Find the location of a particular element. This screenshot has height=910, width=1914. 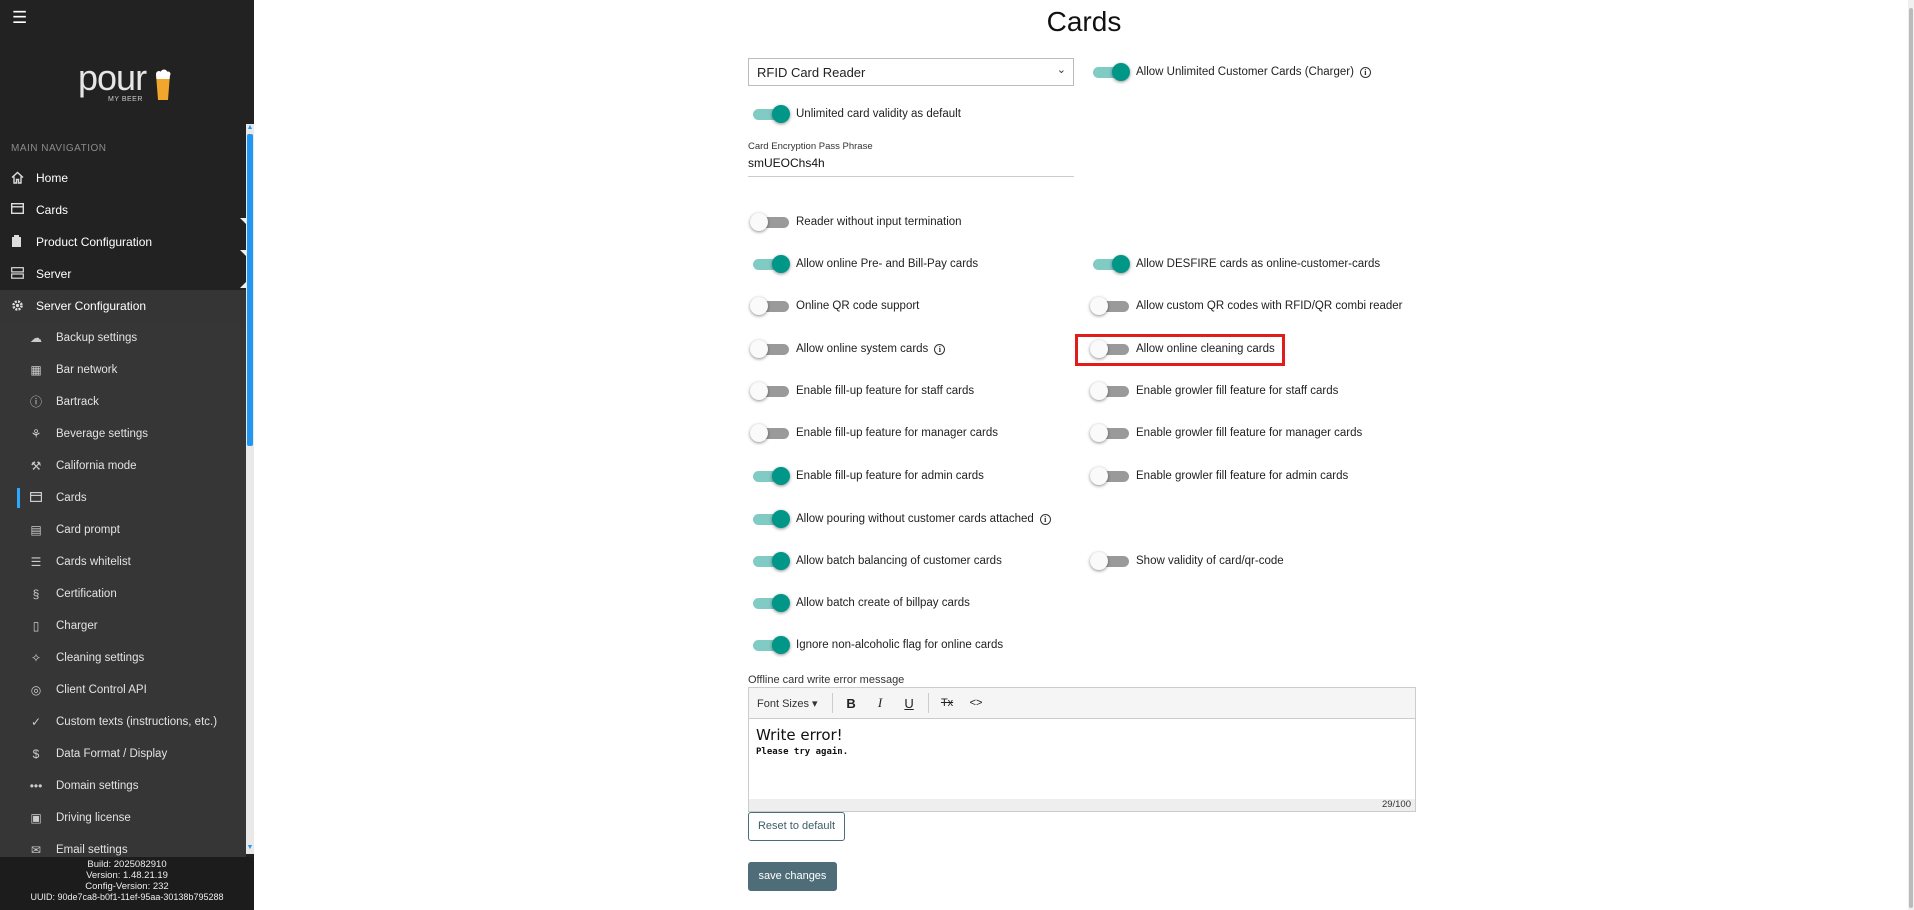

toggle-label: Enable fill-up feature for manager cards is located at coordinates (897, 433).